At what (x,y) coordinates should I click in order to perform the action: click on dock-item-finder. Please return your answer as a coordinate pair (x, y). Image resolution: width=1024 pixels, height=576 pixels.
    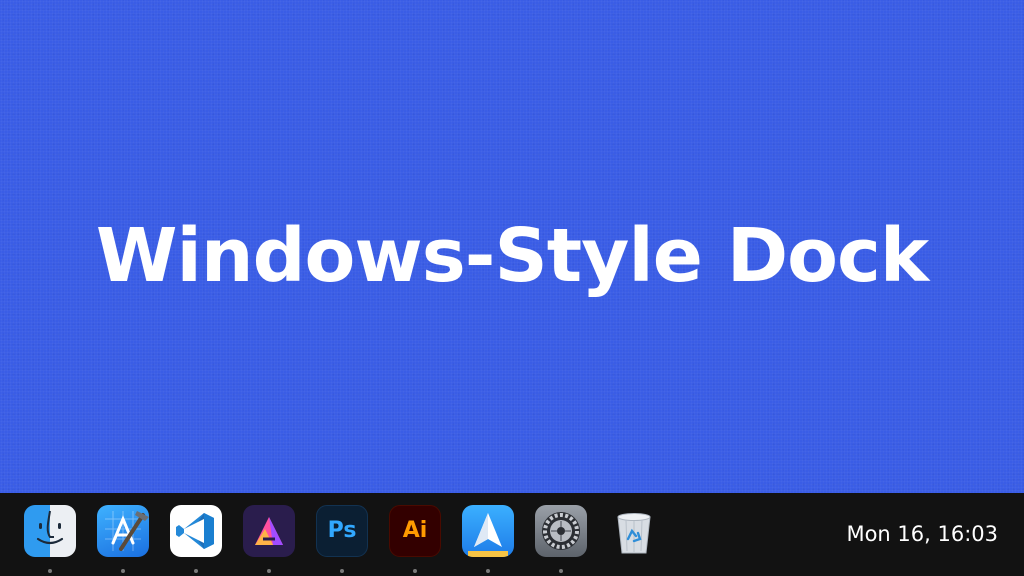
    Looking at the image, I should click on (50, 539).